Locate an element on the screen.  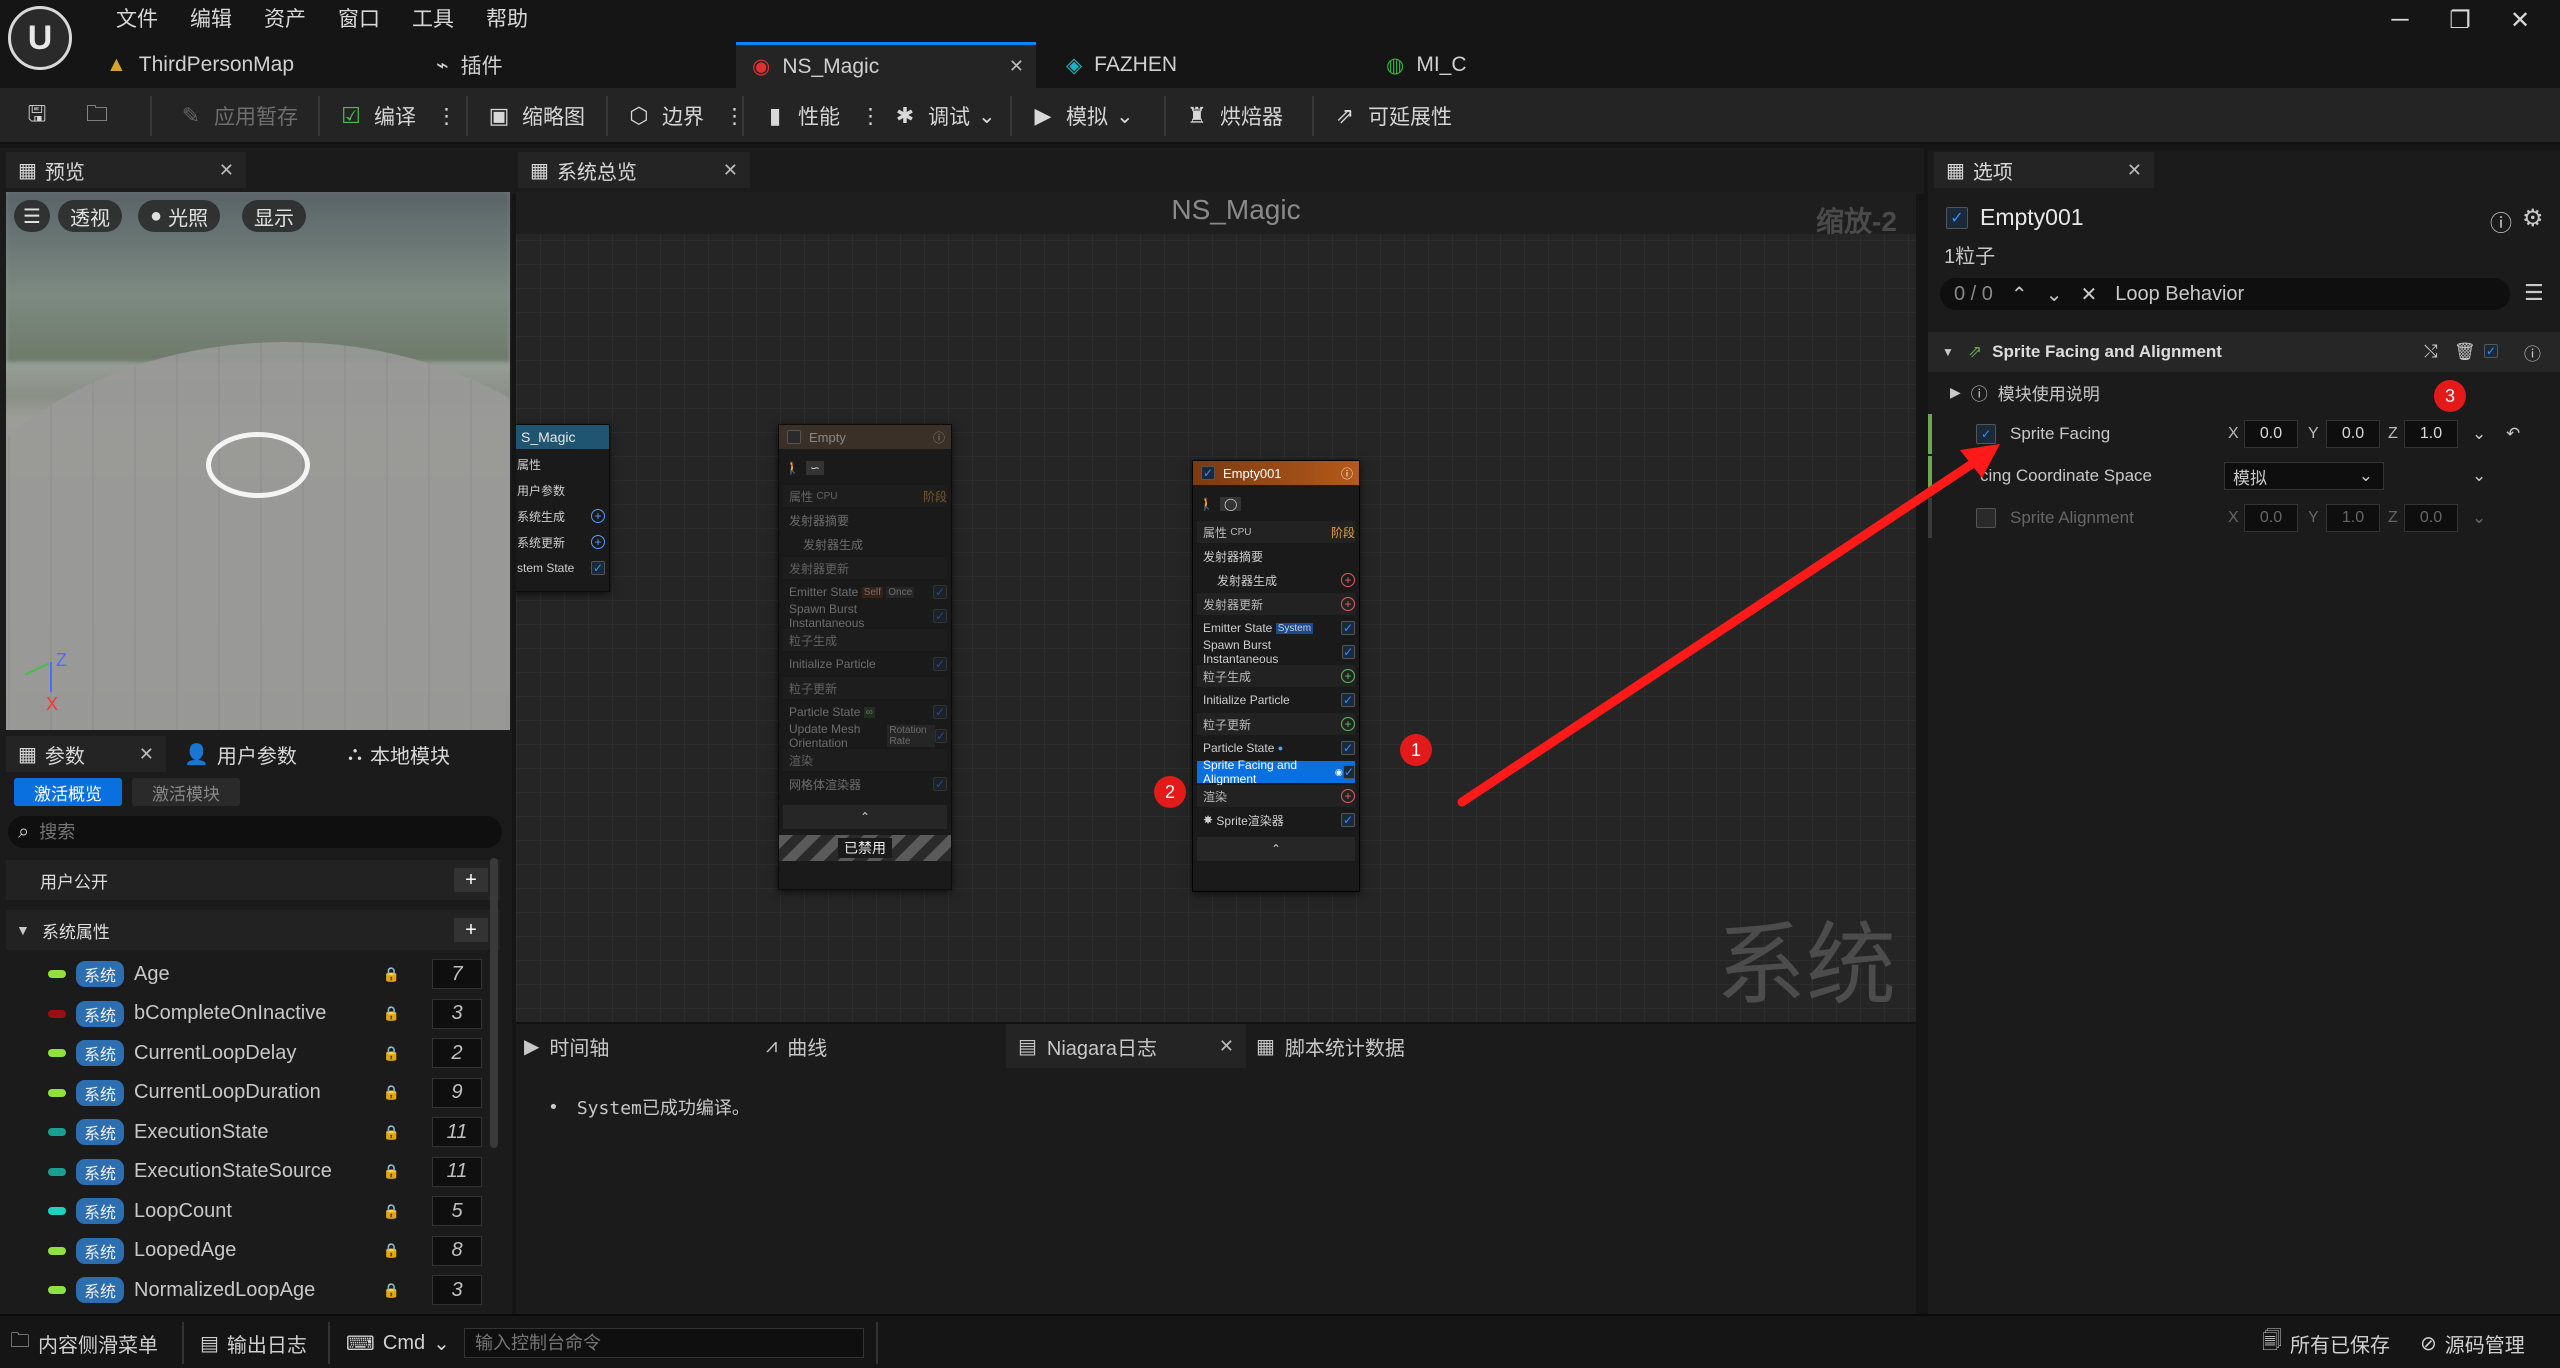
coord-space-row: cing Coordinate Space 模拟 ⌄ ⌄ is located at coordinates (2244, 476).